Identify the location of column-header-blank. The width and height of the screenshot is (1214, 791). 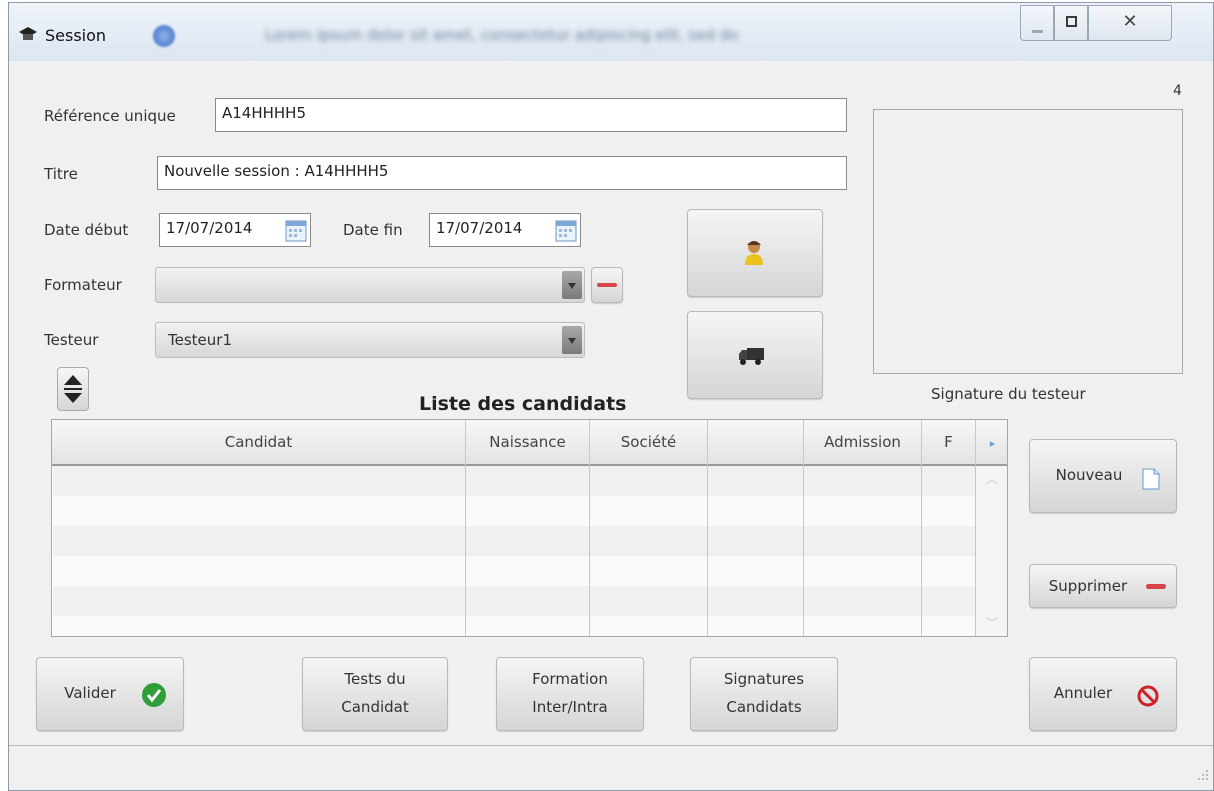
(756, 442).